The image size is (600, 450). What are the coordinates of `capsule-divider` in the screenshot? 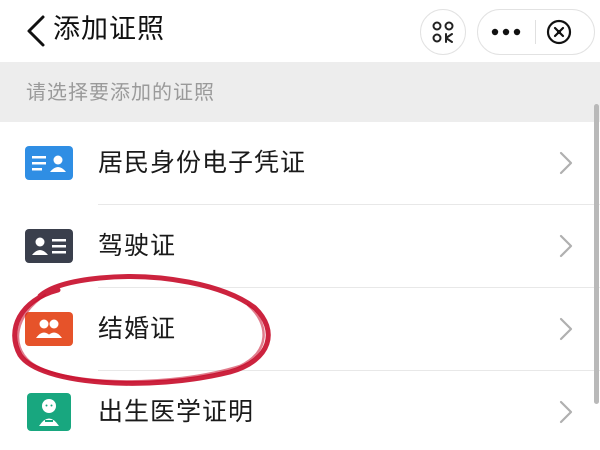 It's located at (535, 32).